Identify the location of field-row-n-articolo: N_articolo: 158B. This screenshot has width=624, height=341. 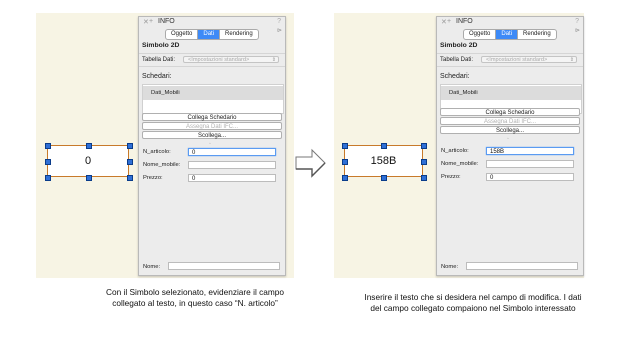
(510, 151).